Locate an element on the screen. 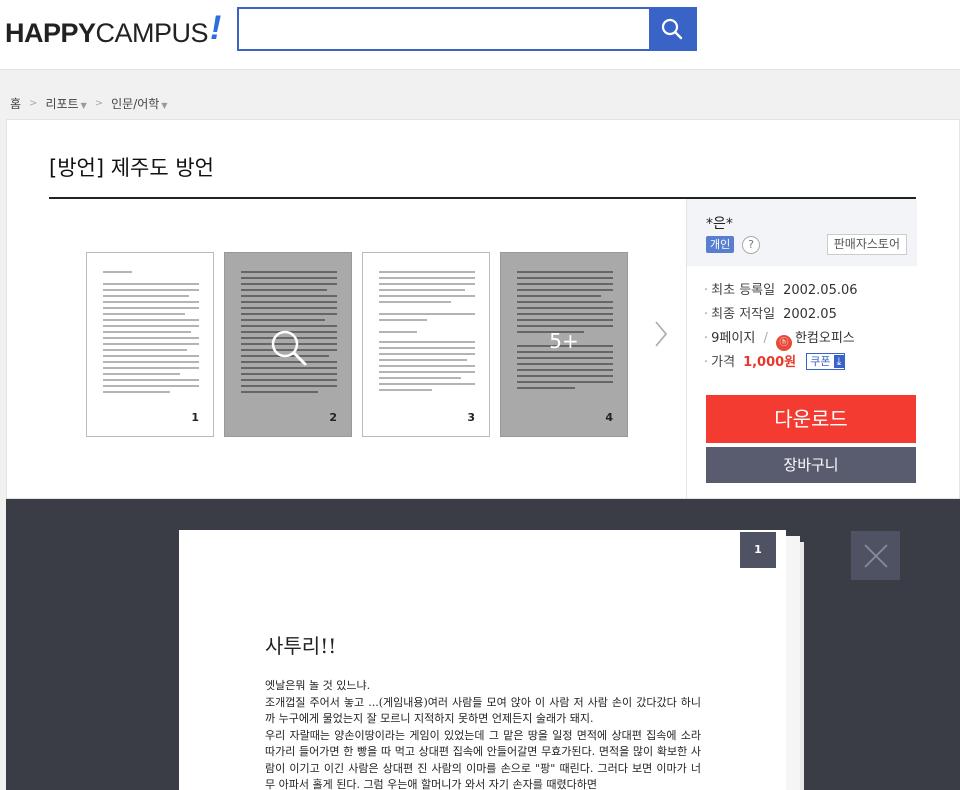 The width and height of the screenshot is (960, 790). breadcrumb-item-report: 리포트 ▼ is located at coordinates (65, 103).